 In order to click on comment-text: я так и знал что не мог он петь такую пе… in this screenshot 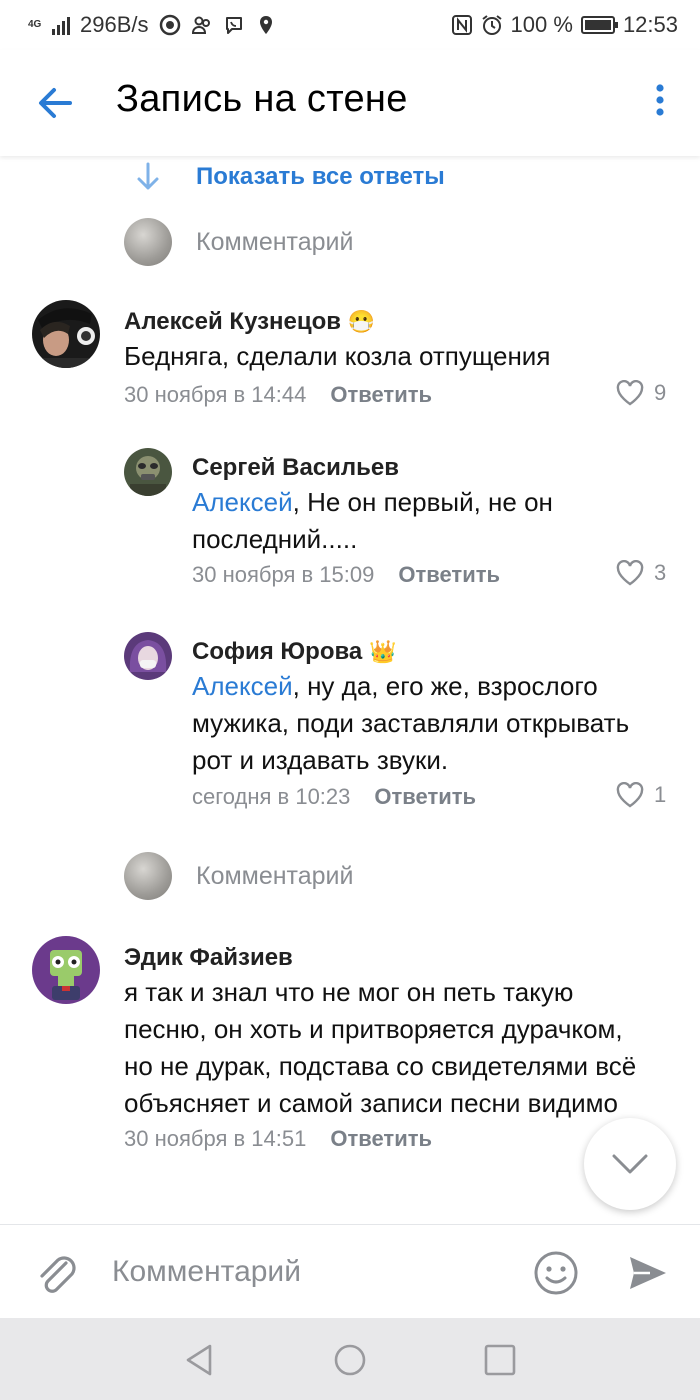, I will do `click(380, 1047)`.